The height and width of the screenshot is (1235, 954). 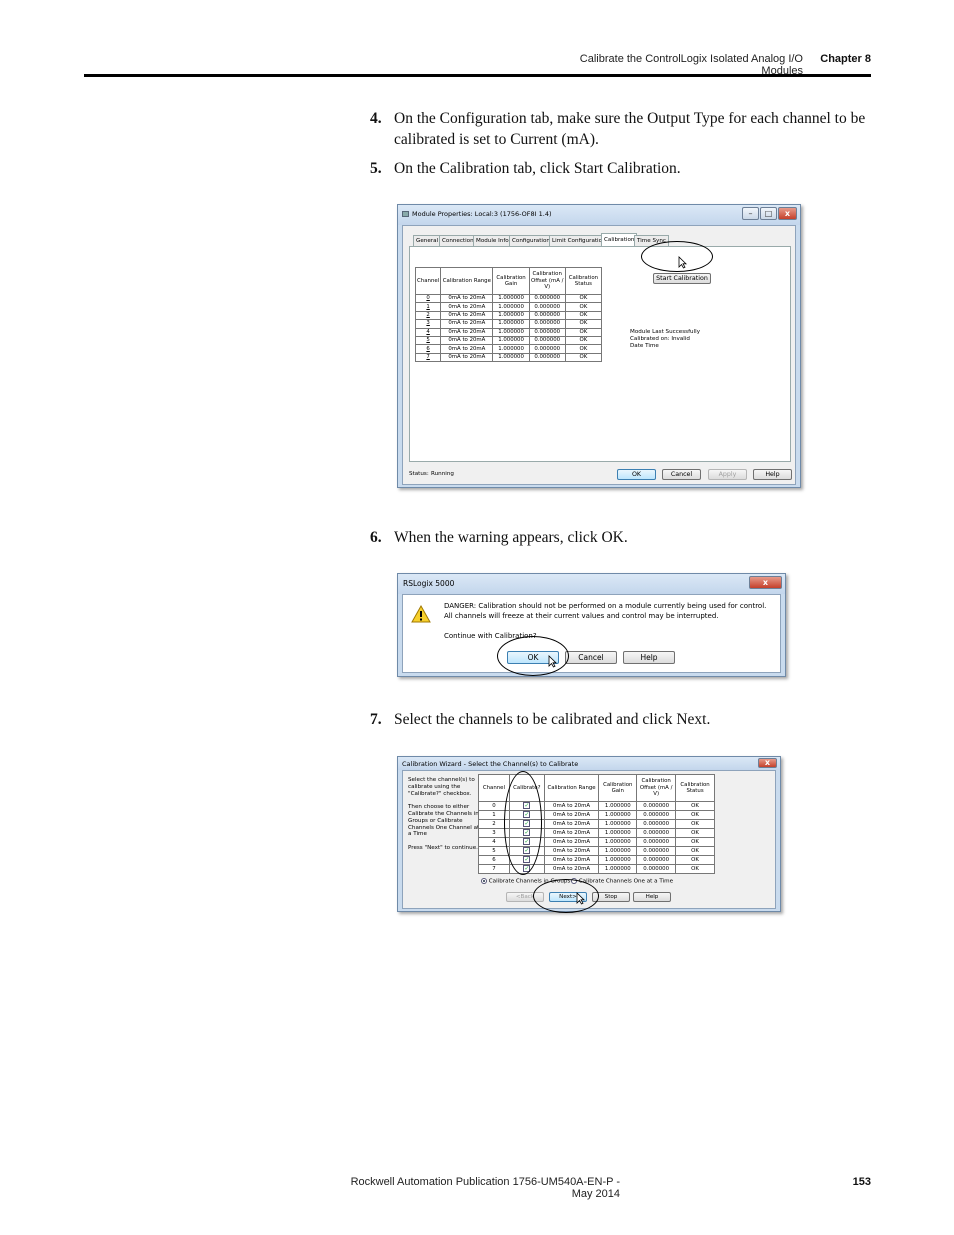 What do you see at coordinates (636, 474) in the screenshot?
I see `ok-button: OK` at bounding box center [636, 474].